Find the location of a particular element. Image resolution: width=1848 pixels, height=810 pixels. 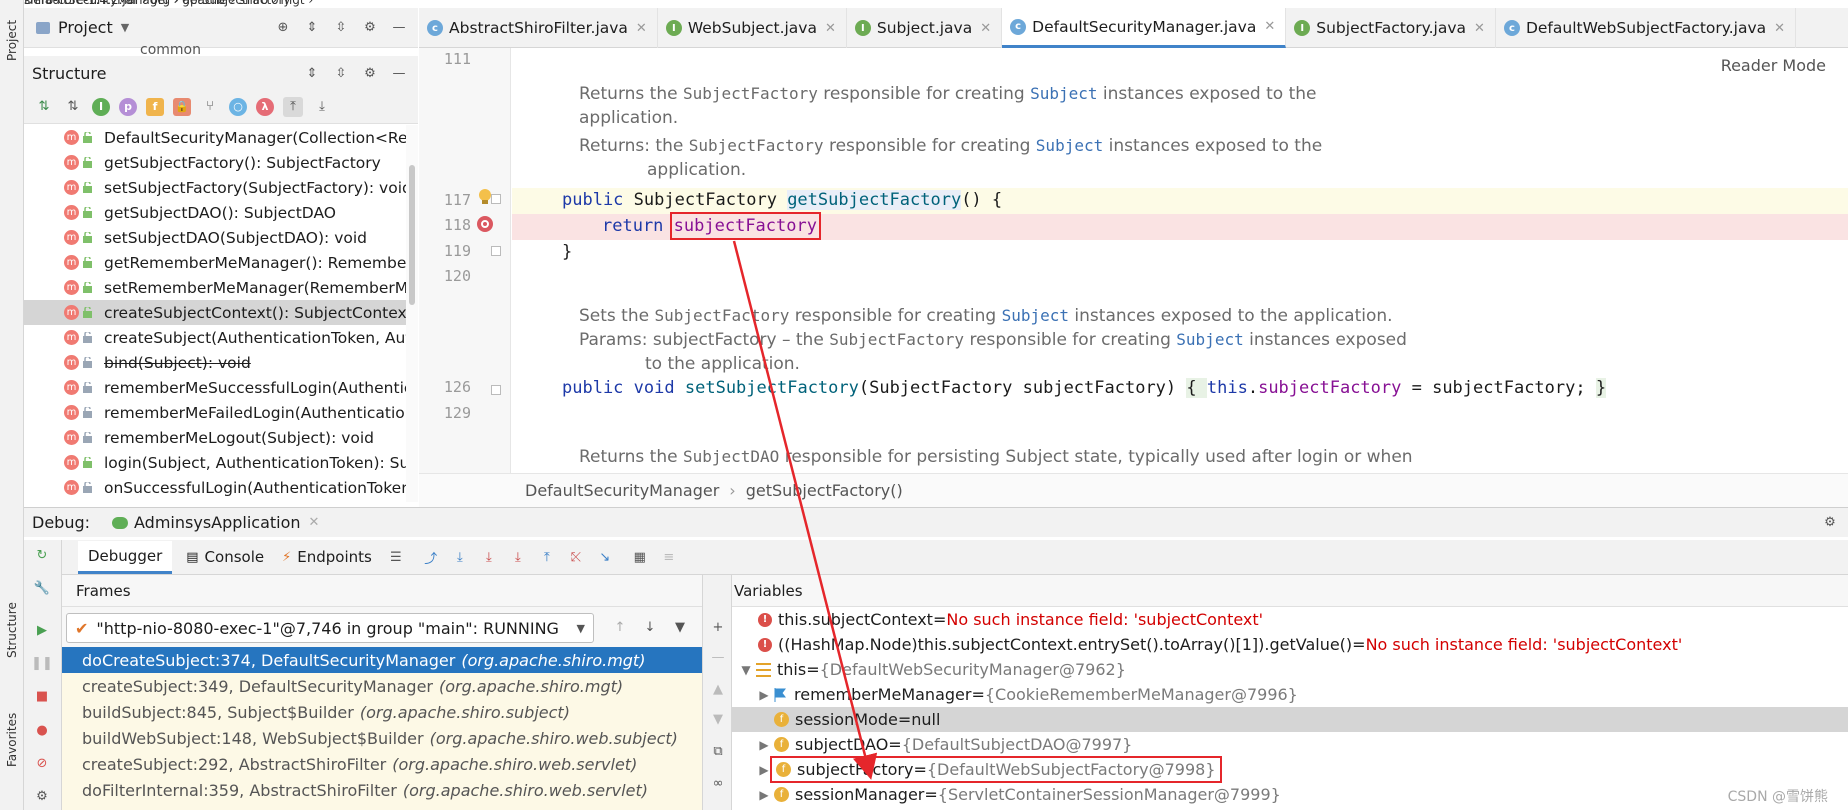

structure-item: m DefaultSecurityManager(Collection<Realm is located at coordinates (221, 137).